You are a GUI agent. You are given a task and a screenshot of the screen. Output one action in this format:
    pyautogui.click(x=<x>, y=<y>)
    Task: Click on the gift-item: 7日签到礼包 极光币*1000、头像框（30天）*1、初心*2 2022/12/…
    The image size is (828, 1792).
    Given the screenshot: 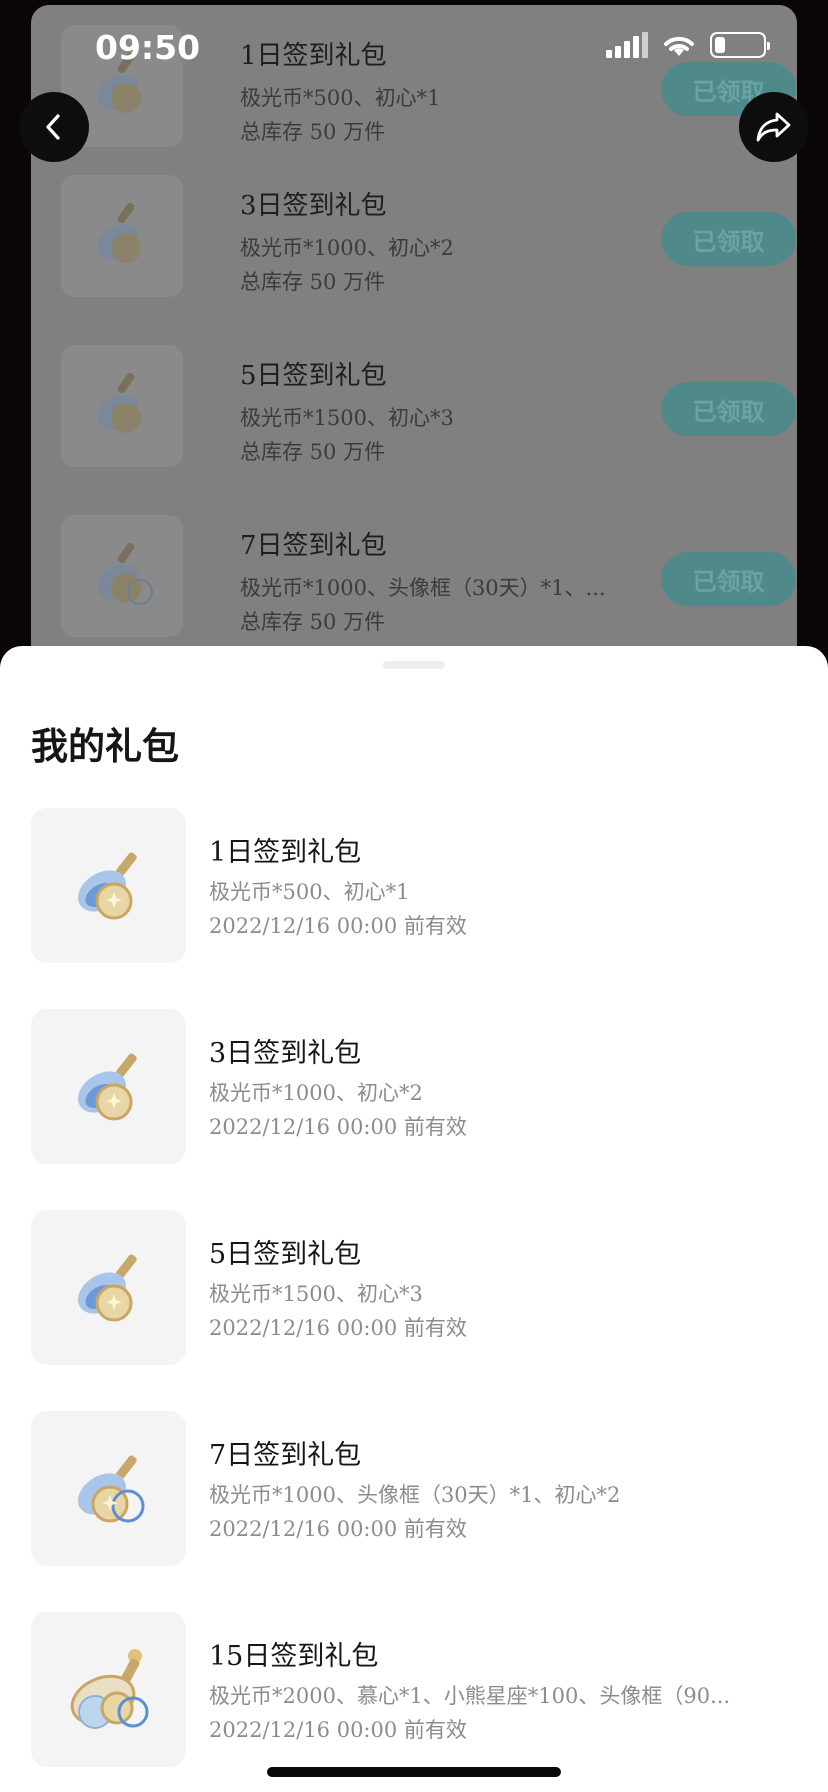 What is the action you would take?
    pyautogui.click(x=414, y=1489)
    